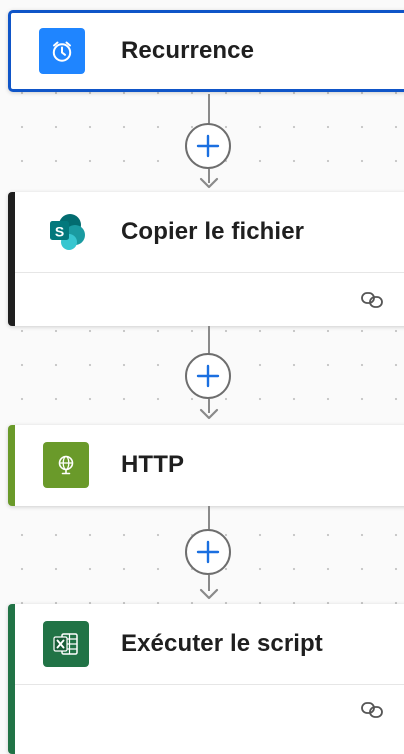  I want to click on step-title: Copier le fichier, so click(213, 231).